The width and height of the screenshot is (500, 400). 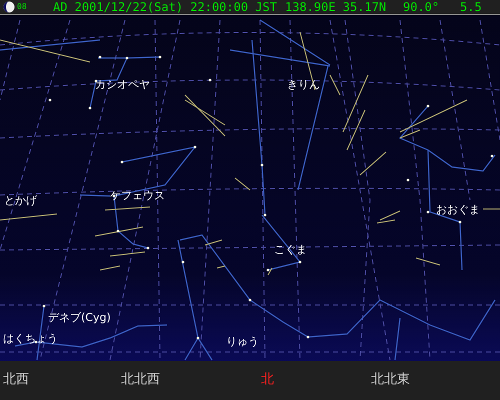 What do you see at coordinates (267, 379) in the screenshot?
I see `horizon-direction-label: 北` at bounding box center [267, 379].